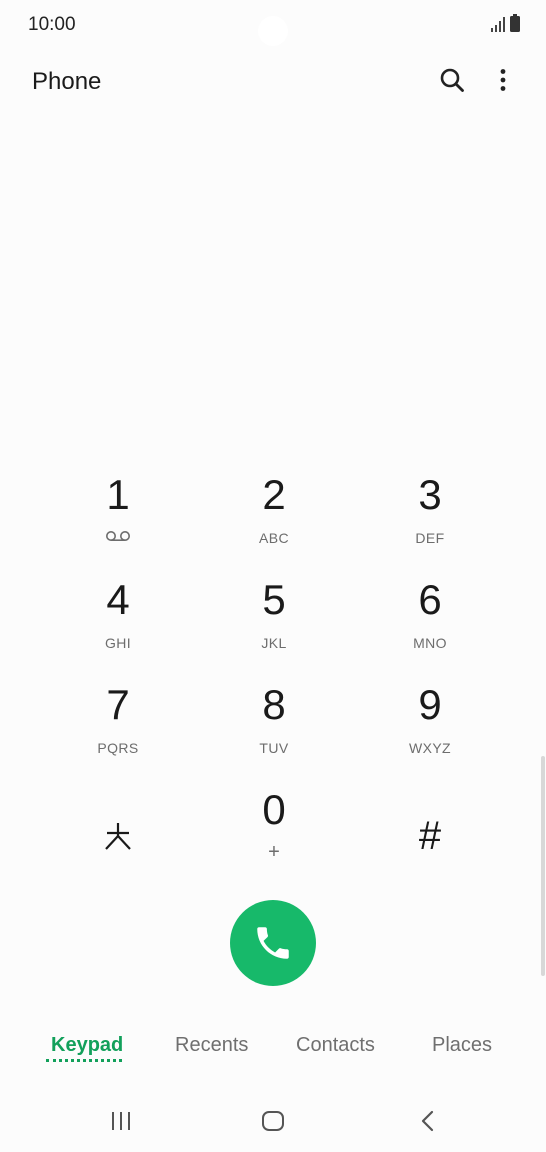 The width and height of the screenshot is (546, 1152). Describe the element at coordinates (84, 1060) in the screenshot. I see `active-tab-indicator` at that location.